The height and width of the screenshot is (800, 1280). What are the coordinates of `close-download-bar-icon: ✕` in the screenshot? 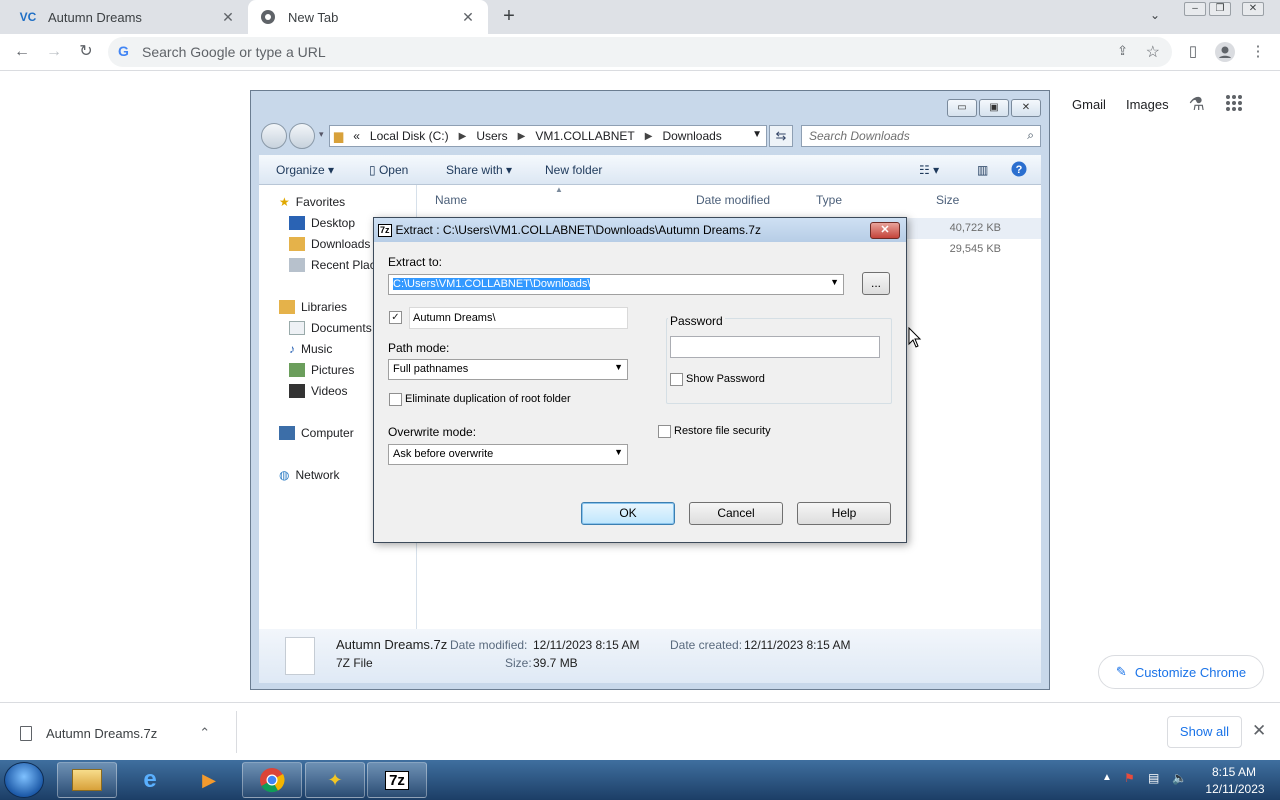 It's located at (1259, 731).